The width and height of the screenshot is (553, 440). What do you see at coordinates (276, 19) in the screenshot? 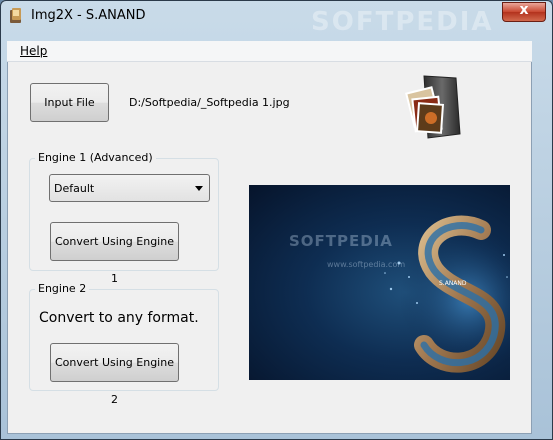
I see `title-bar: Img2X - S.ANAND SOFTPEDIA x` at bounding box center [276, 19].